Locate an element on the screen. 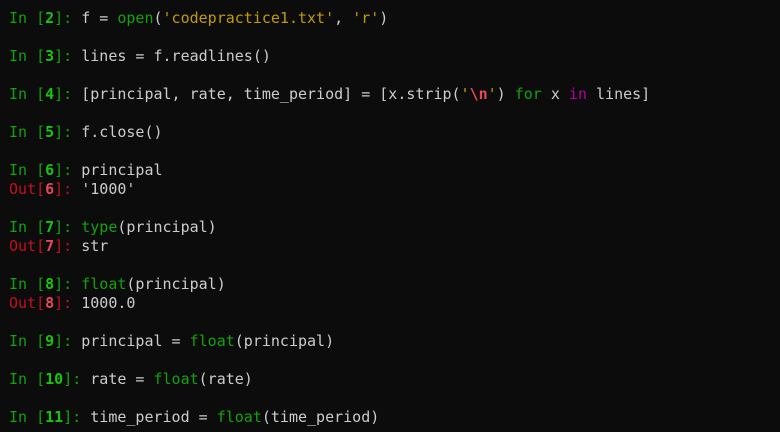  in-prompt: In [5]: is located at coordinates (45, 132).